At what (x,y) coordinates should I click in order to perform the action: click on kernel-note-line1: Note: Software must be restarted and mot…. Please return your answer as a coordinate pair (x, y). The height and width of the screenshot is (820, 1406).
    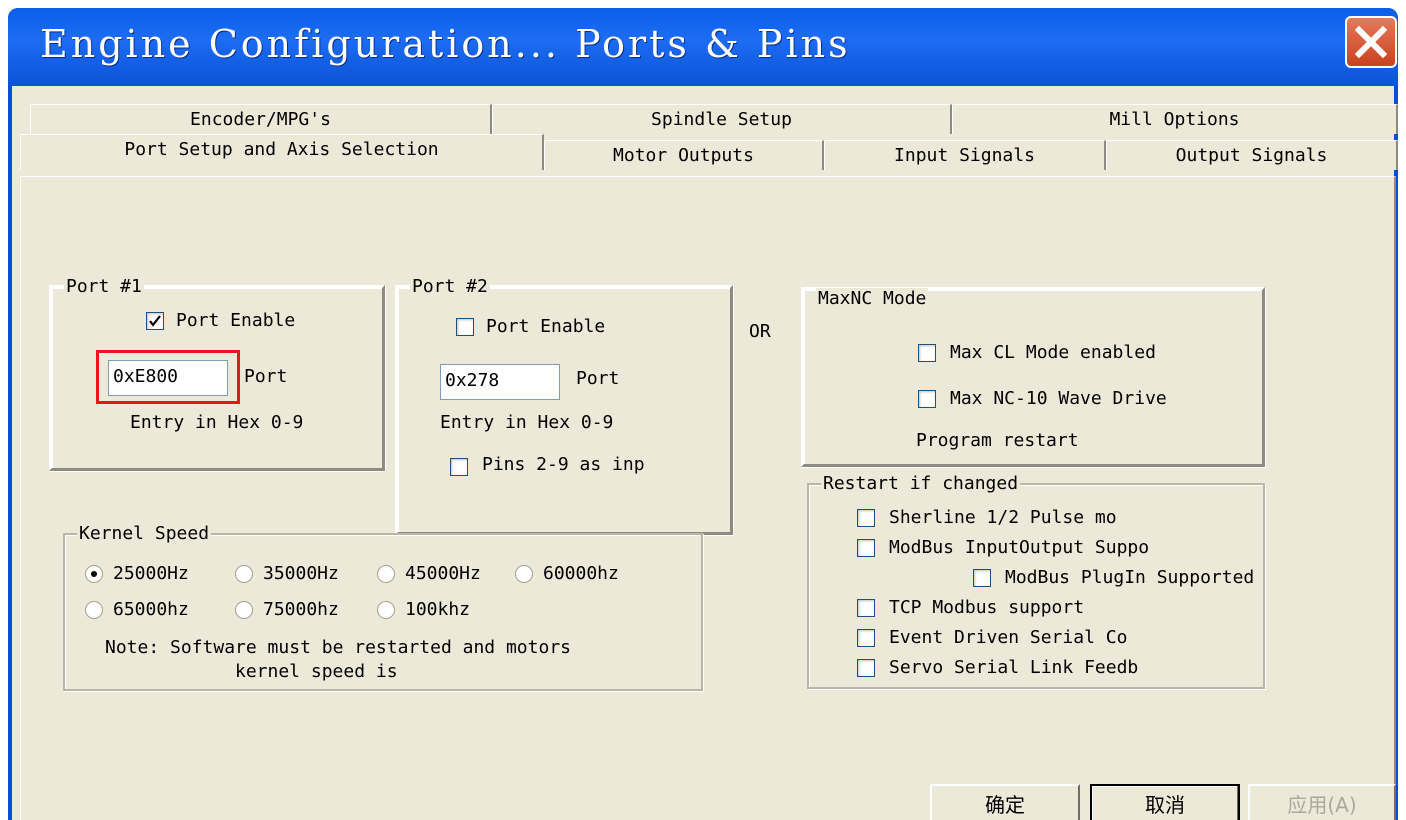
    Looking at the image, I should click on (338, 647).